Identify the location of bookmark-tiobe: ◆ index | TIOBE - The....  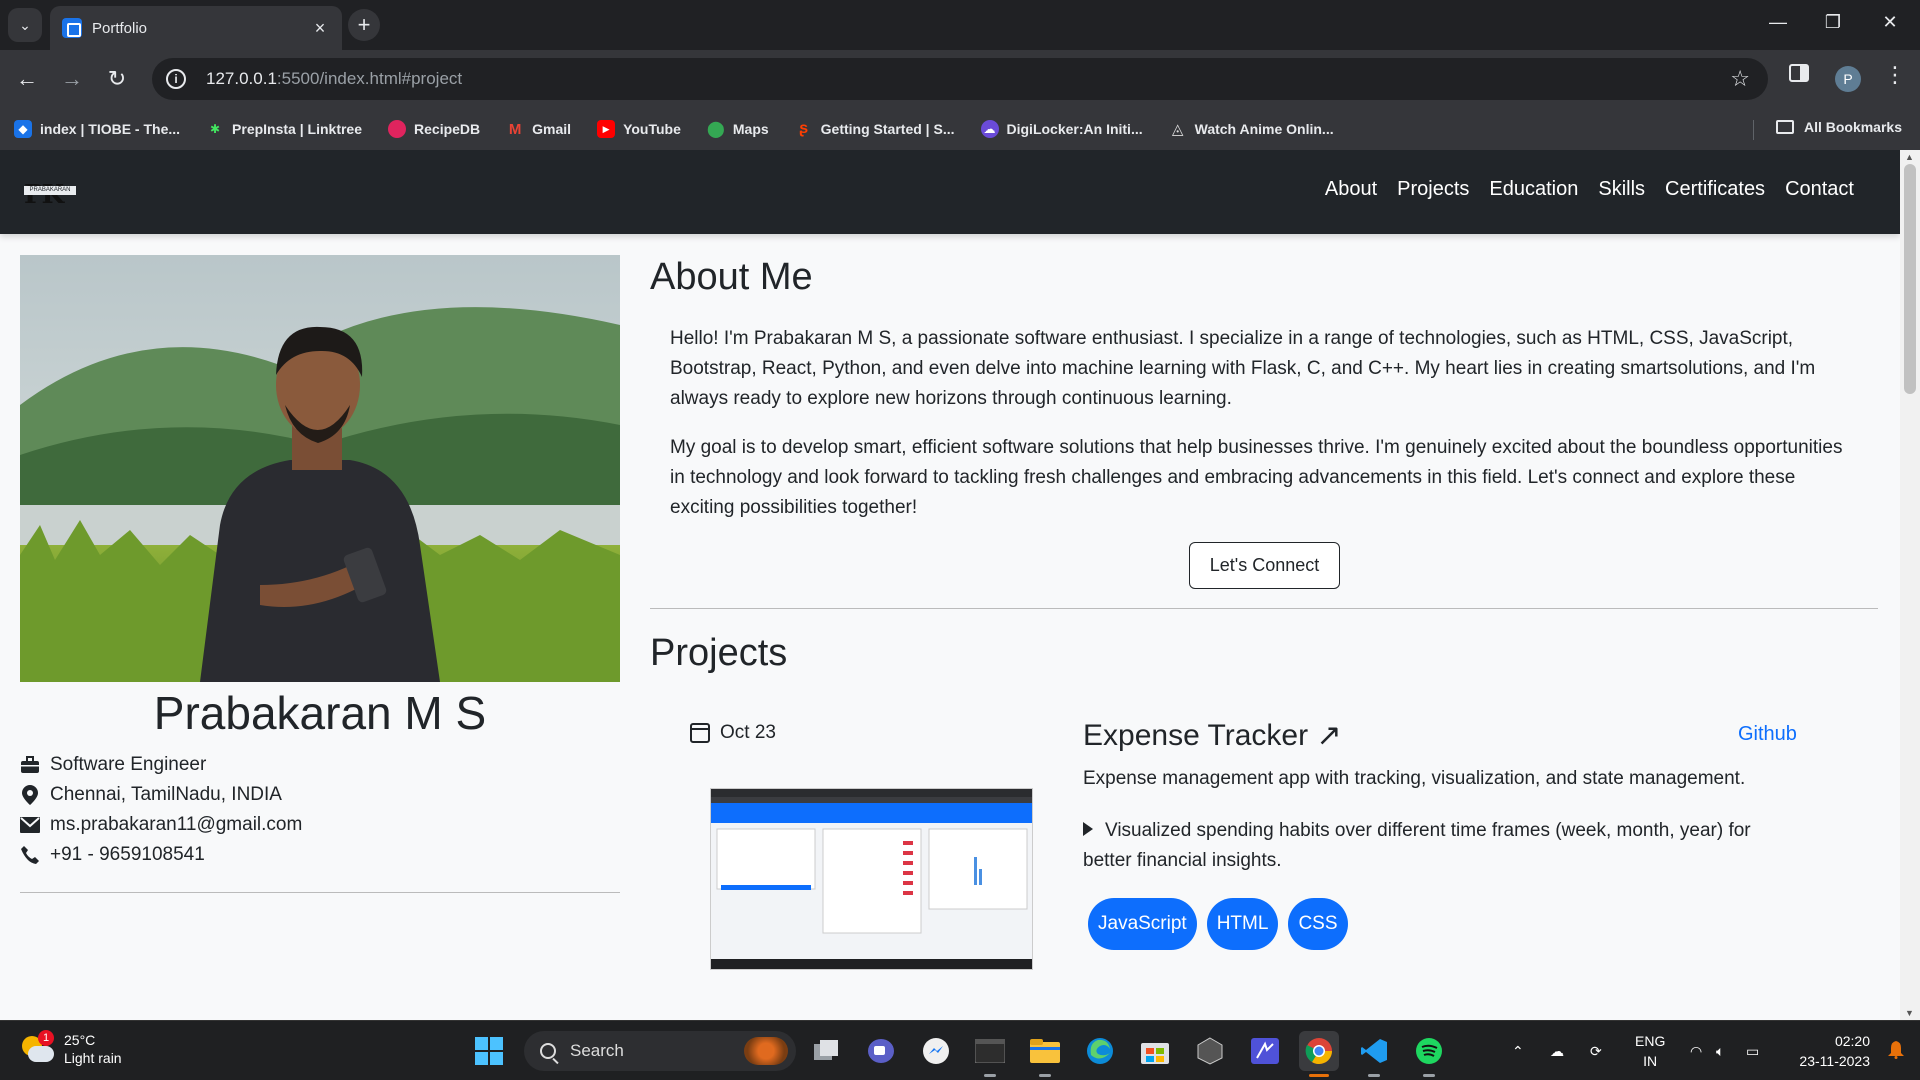
(97, 129).